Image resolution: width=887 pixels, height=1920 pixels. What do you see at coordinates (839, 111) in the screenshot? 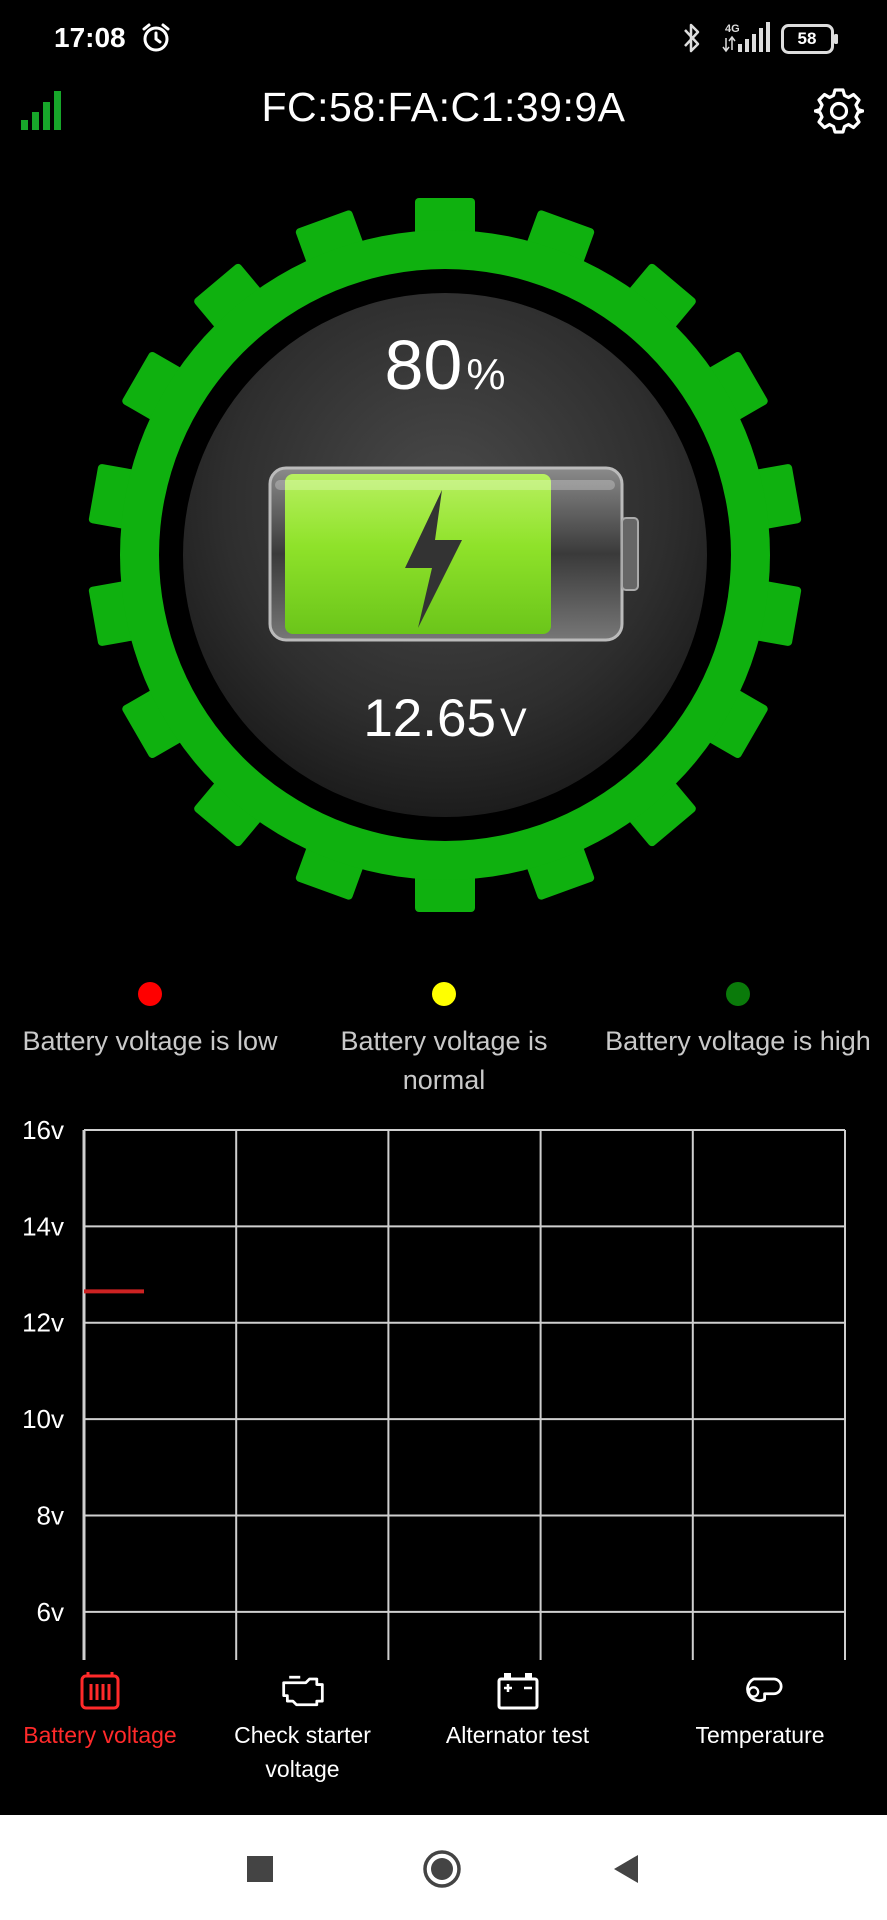
I see `gear-icon` at bounding box center [839, 111].